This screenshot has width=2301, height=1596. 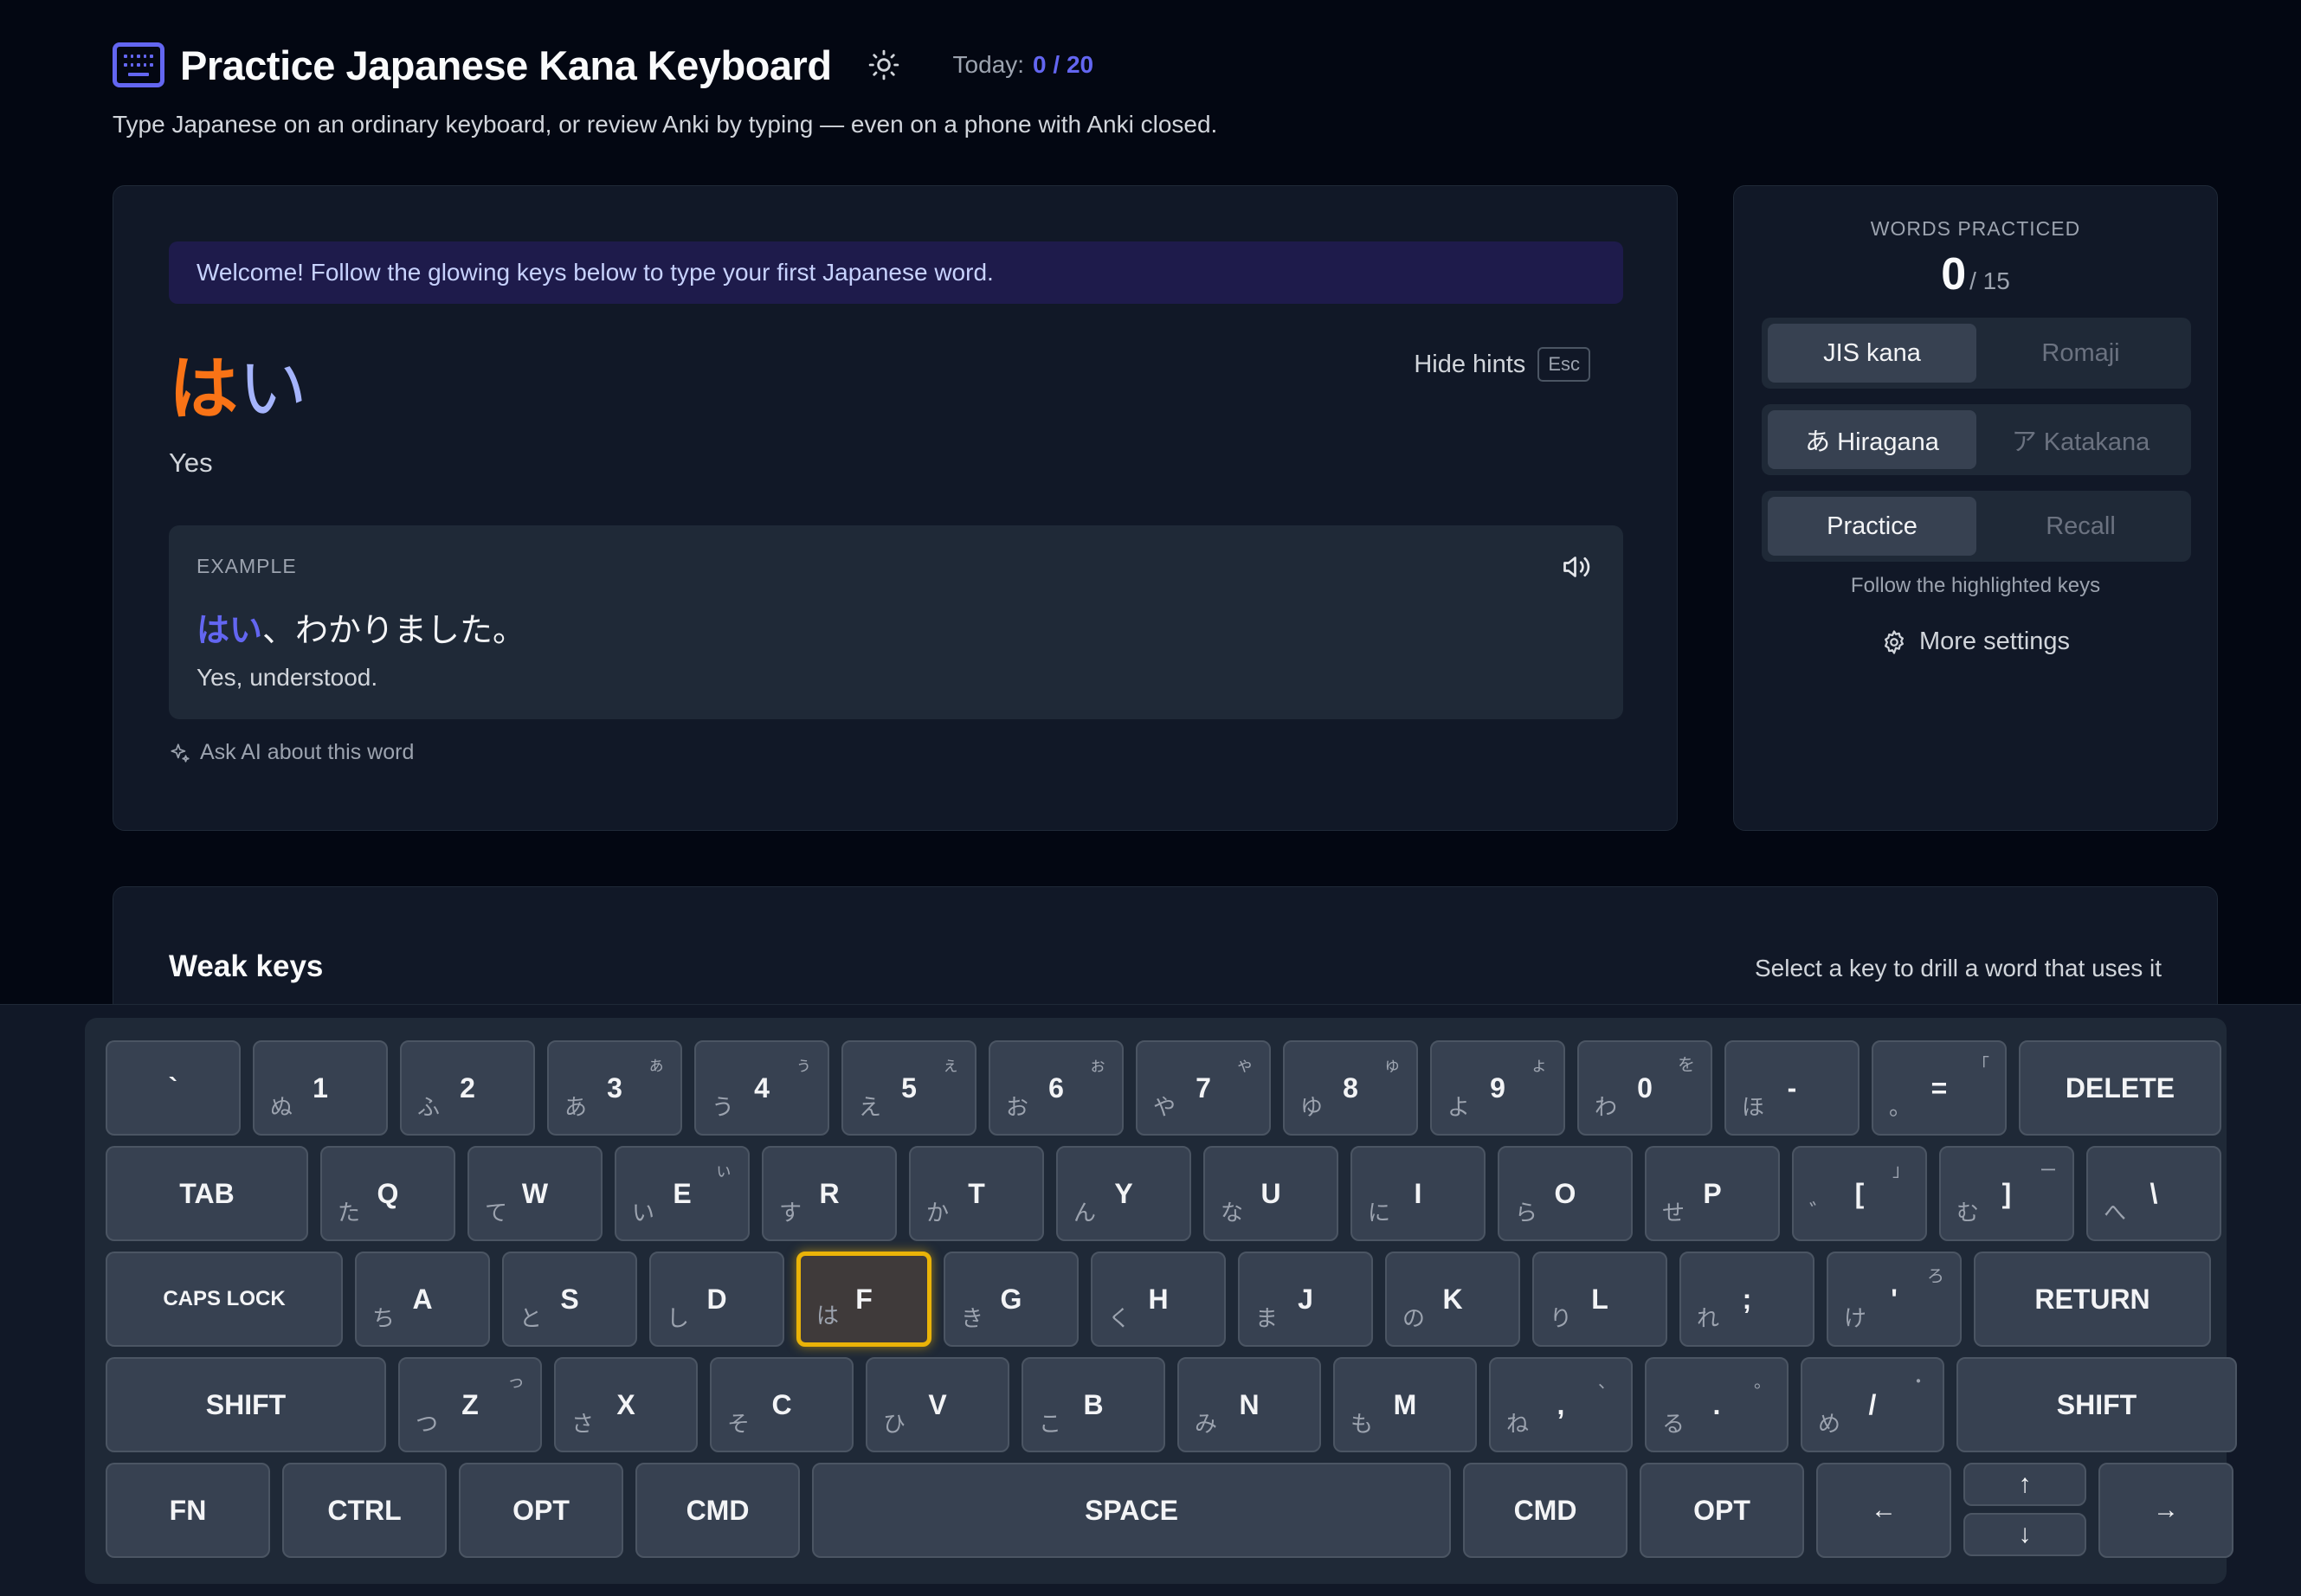 What do you see at coordinates (422, 1299) in the screenshot?
I see `key-a: Aち` at bounding box center [422, 1299].